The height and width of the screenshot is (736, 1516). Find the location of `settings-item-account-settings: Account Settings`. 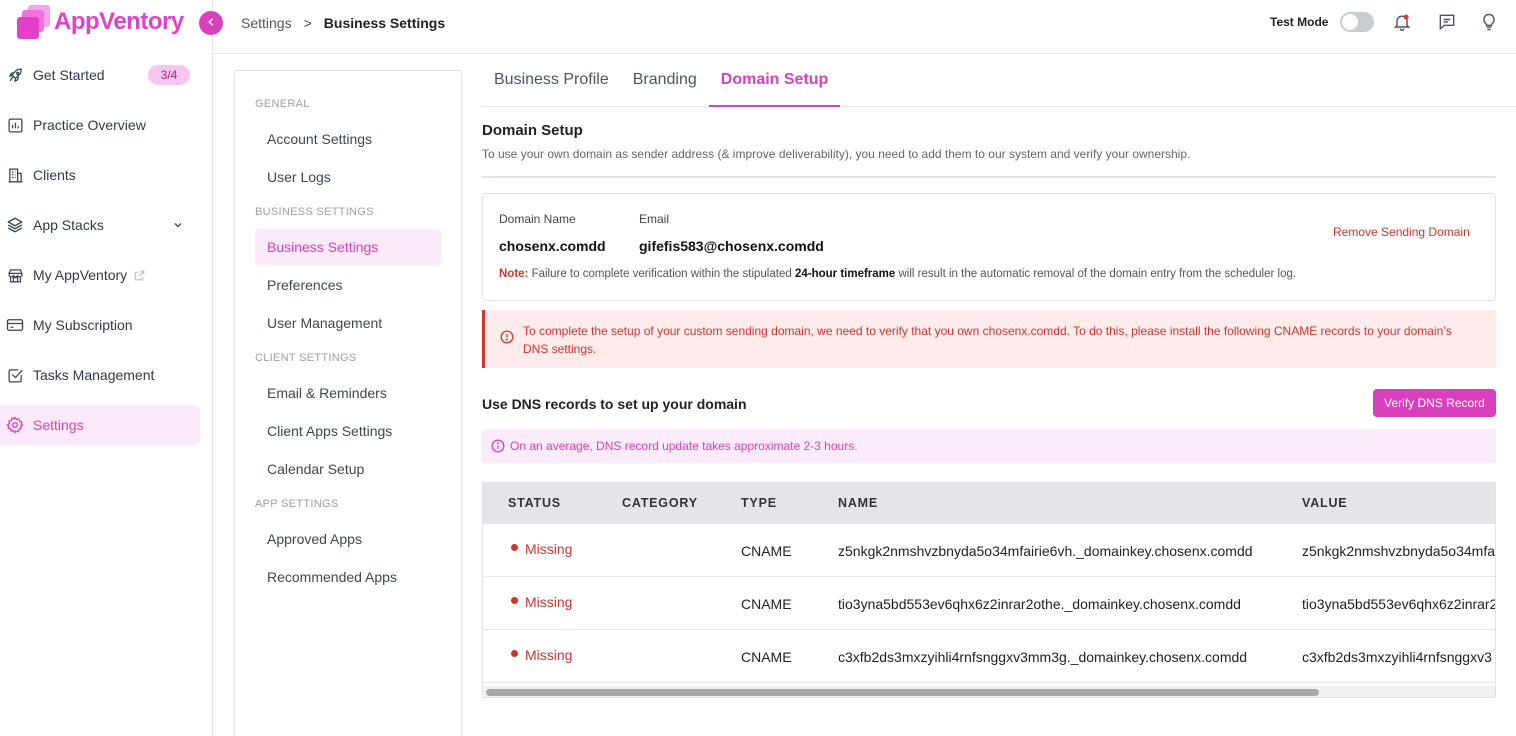

settings-item-account-settings: Account Settings is located at coordinates (348, 139).